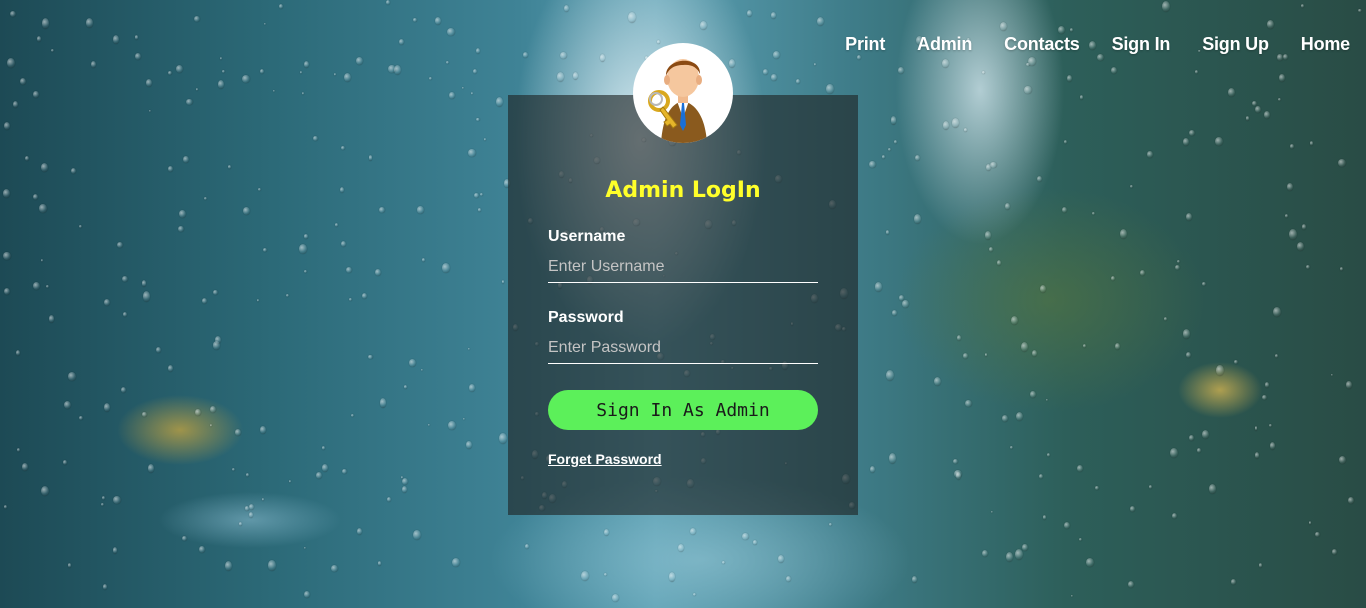  Describe the element at coordinates (865, 44) in the screenshot. I see `nav-print: Print` at that location.